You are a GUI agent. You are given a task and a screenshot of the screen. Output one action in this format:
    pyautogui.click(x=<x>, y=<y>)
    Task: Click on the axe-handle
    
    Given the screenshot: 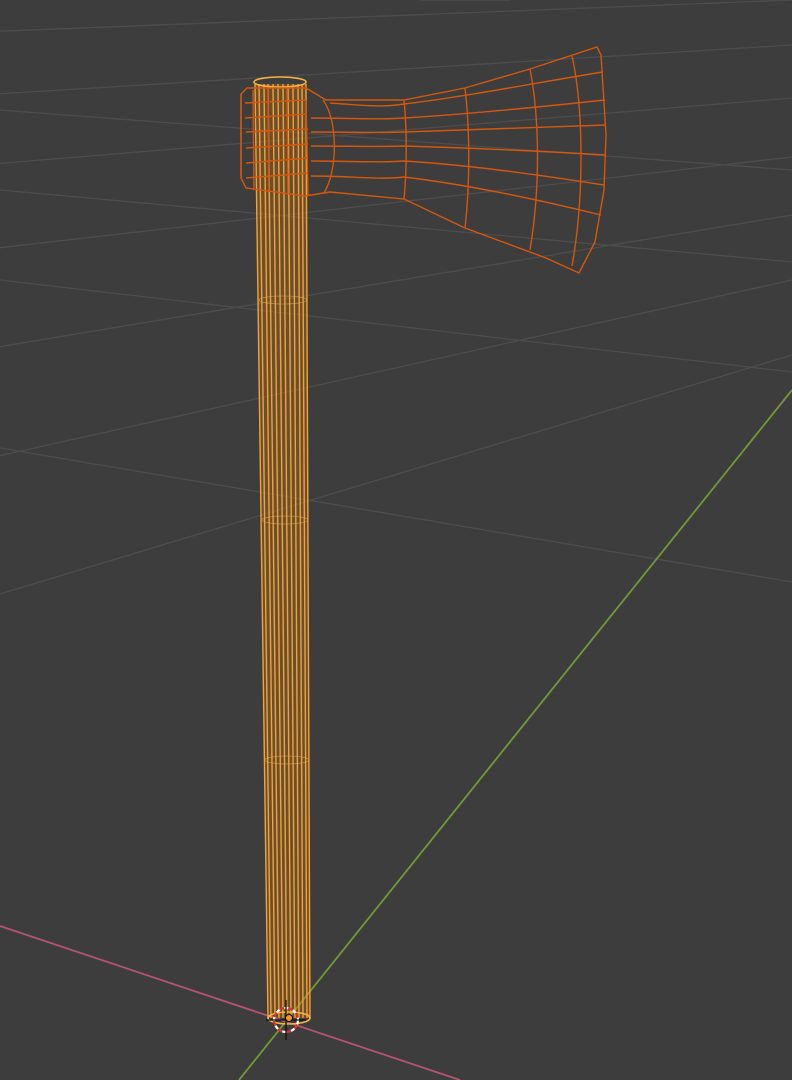 What is the action you would take?
    pyautogui.click(x=282, y=550)
    